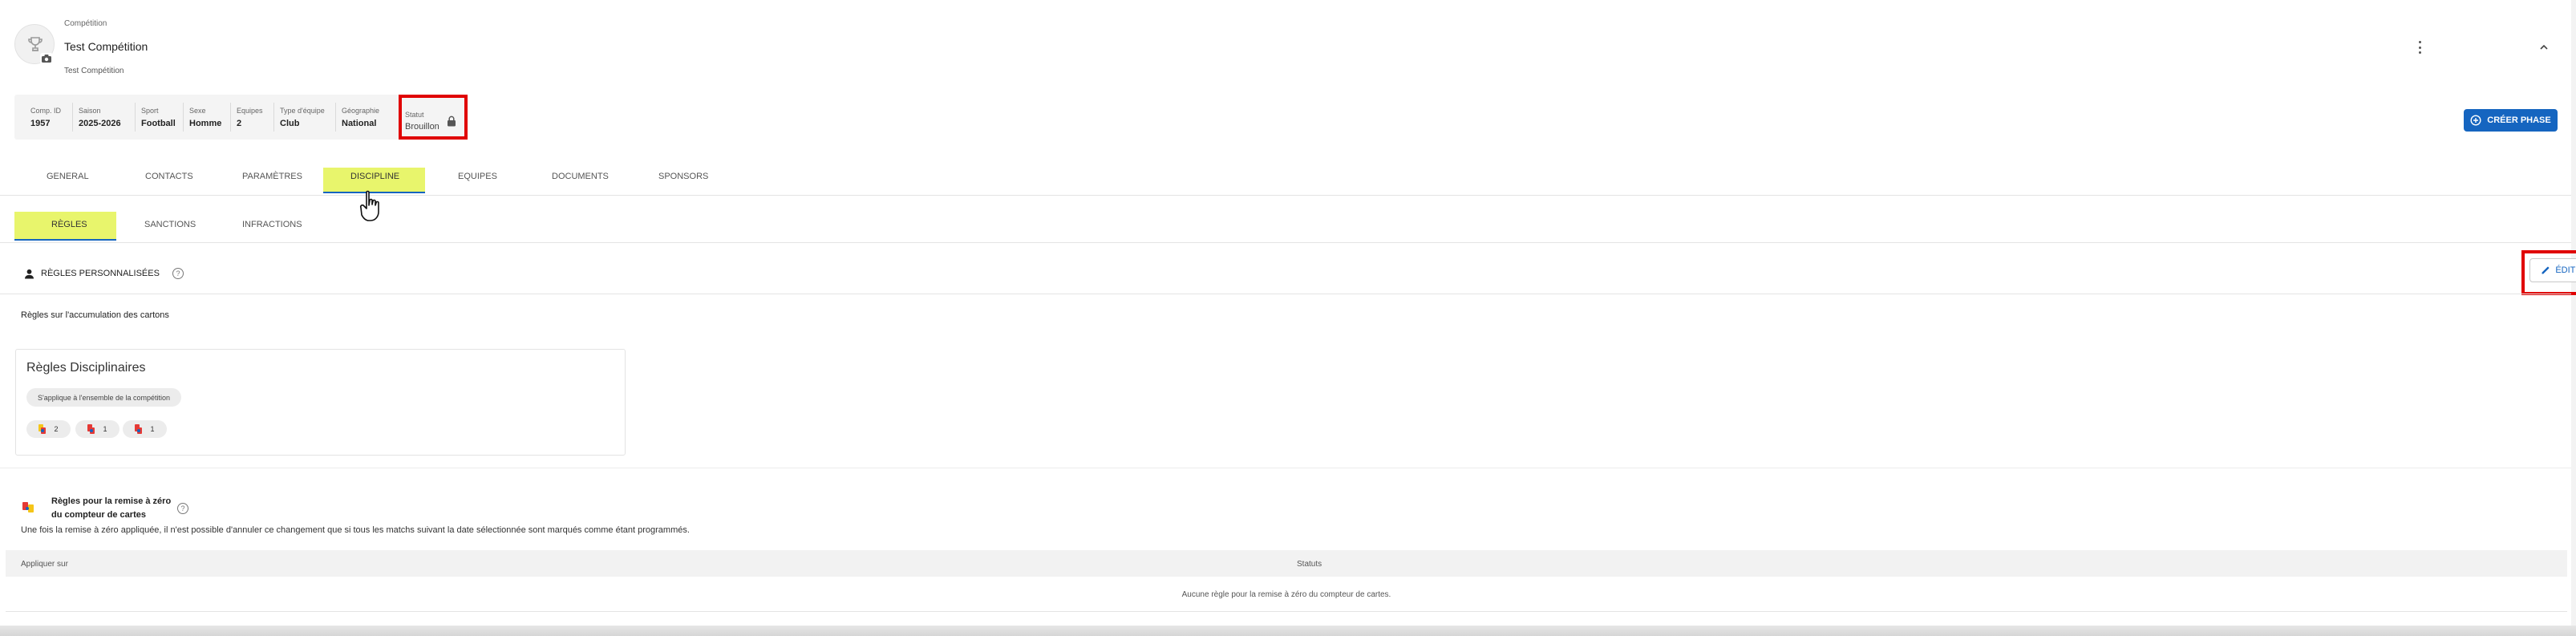  Describe the element at coordinates (1286, 611) in the screenshot. I see `table-divider` at that location.